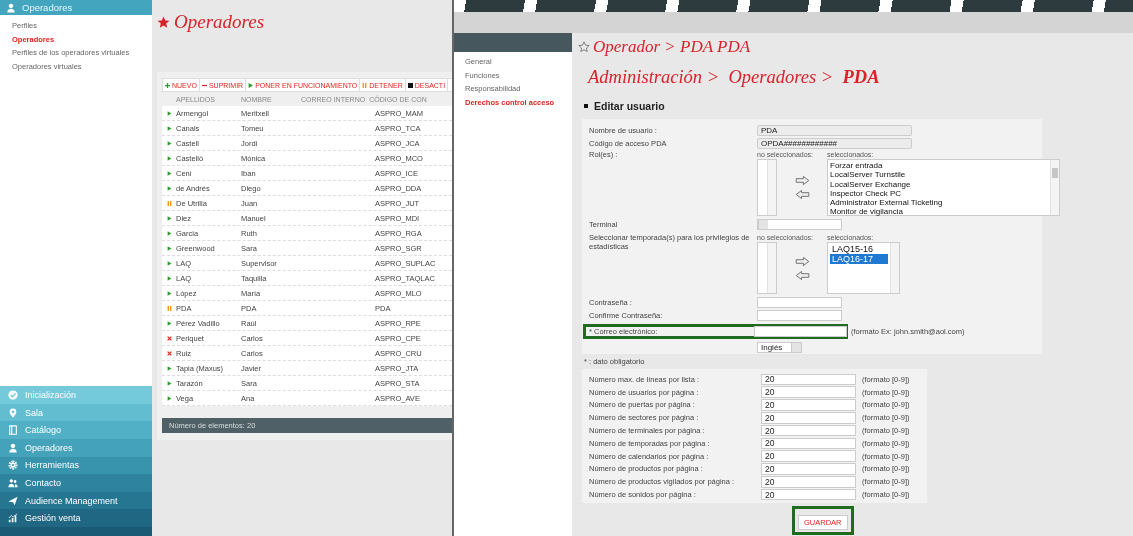  I want to click on paper-plane-icon, so click(13, 500).